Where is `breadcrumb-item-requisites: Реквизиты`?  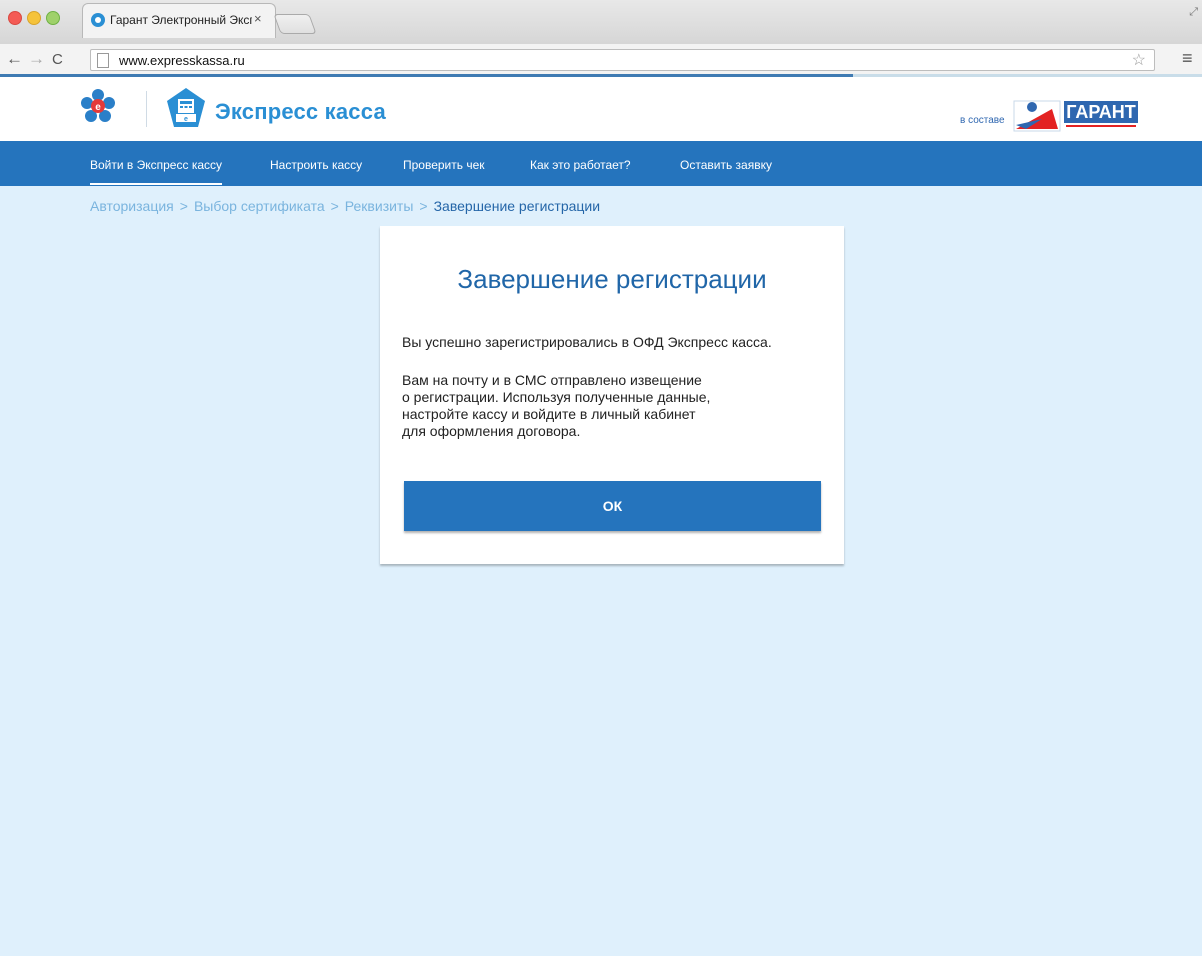 breadcrumb-item-requisites: Реквизиты is located at coordinates (379, 206).